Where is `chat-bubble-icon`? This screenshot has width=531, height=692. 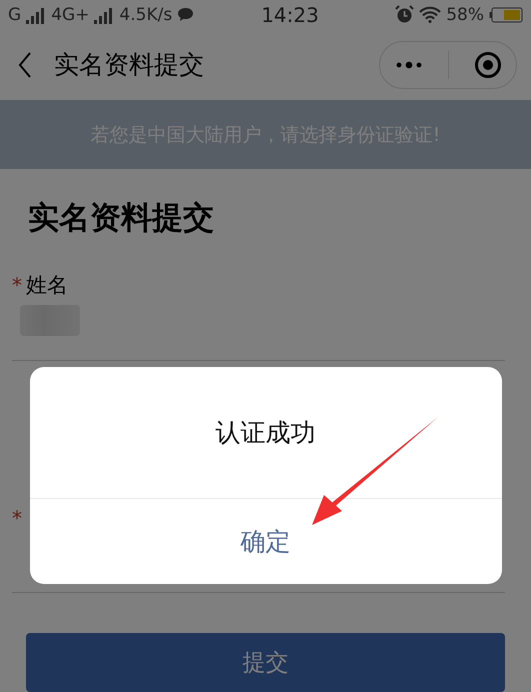 chat-bubble-icon is located at coordinates (185, 14).